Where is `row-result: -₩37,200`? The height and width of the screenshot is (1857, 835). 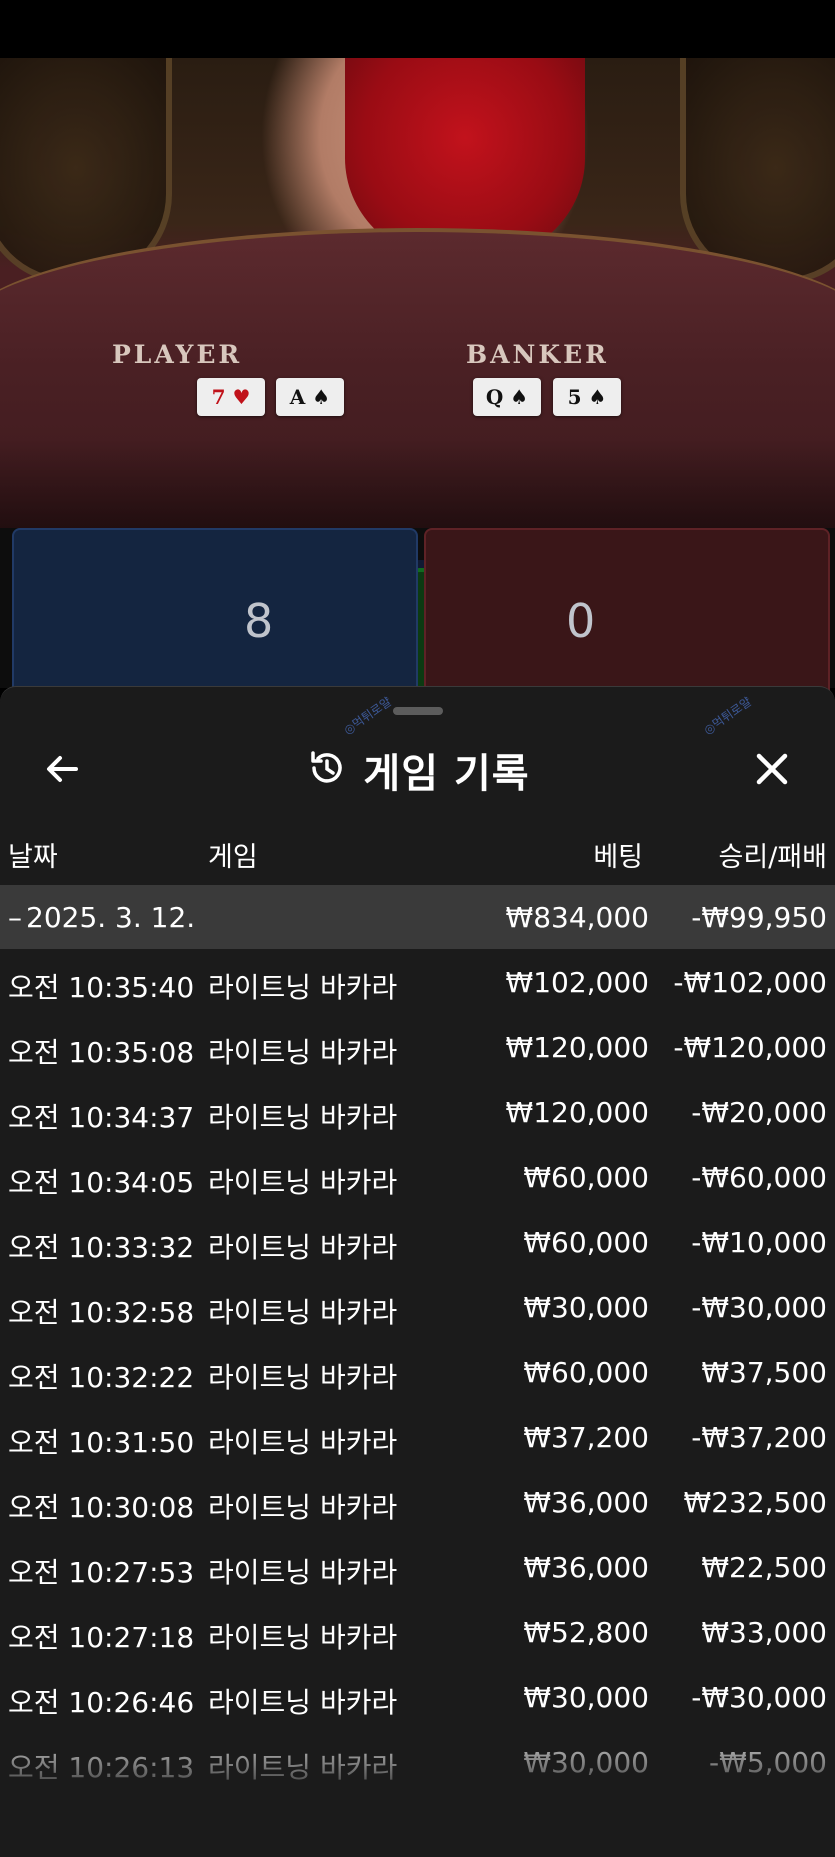
row-result: -₩37,200 is located at coordinates (759, 1437).